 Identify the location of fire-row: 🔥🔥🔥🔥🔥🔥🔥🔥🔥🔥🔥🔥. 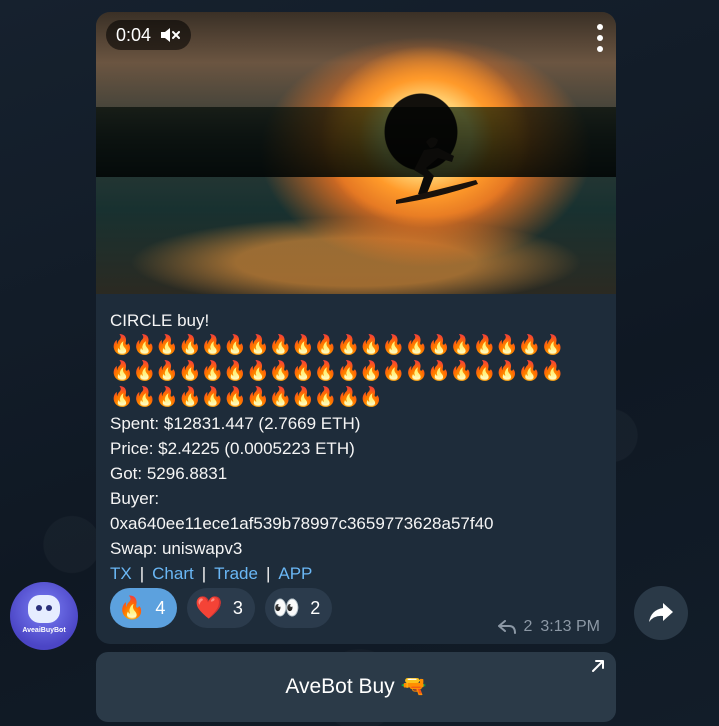
(246, 397).